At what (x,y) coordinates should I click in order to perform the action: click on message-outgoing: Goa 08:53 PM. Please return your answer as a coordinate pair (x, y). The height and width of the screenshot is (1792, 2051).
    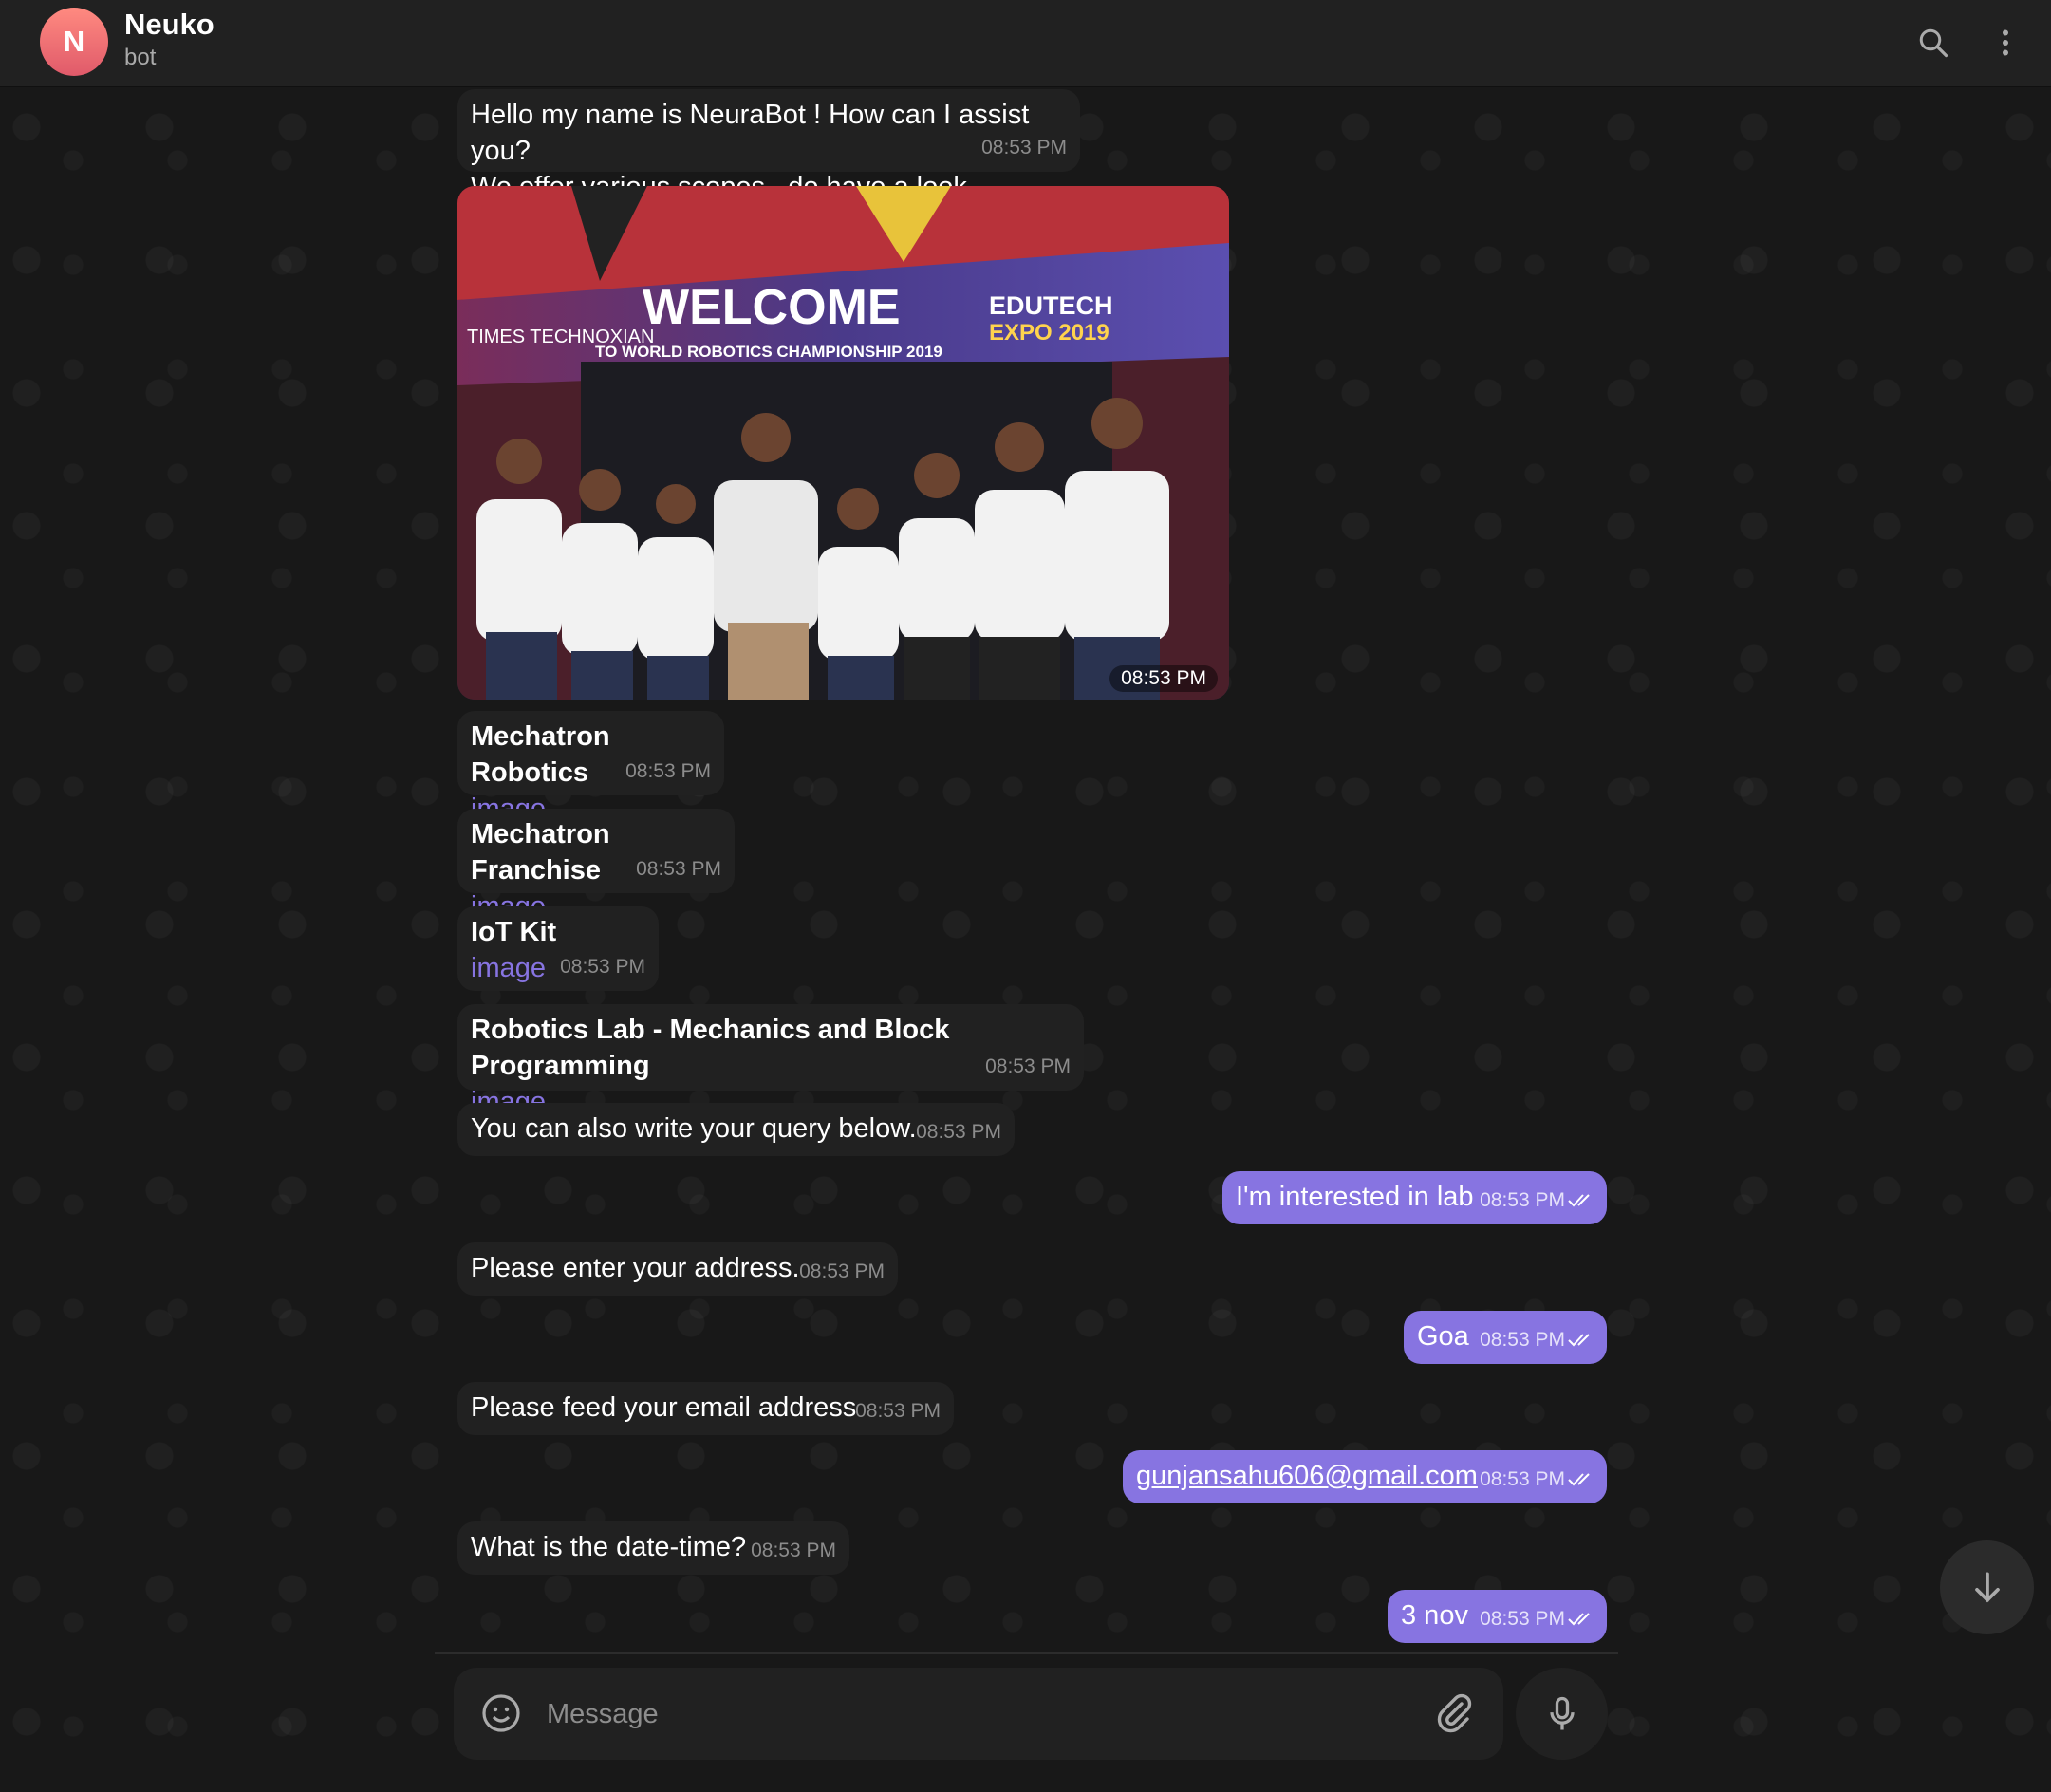
    Looking at the image, I should click on (1505, 1337).